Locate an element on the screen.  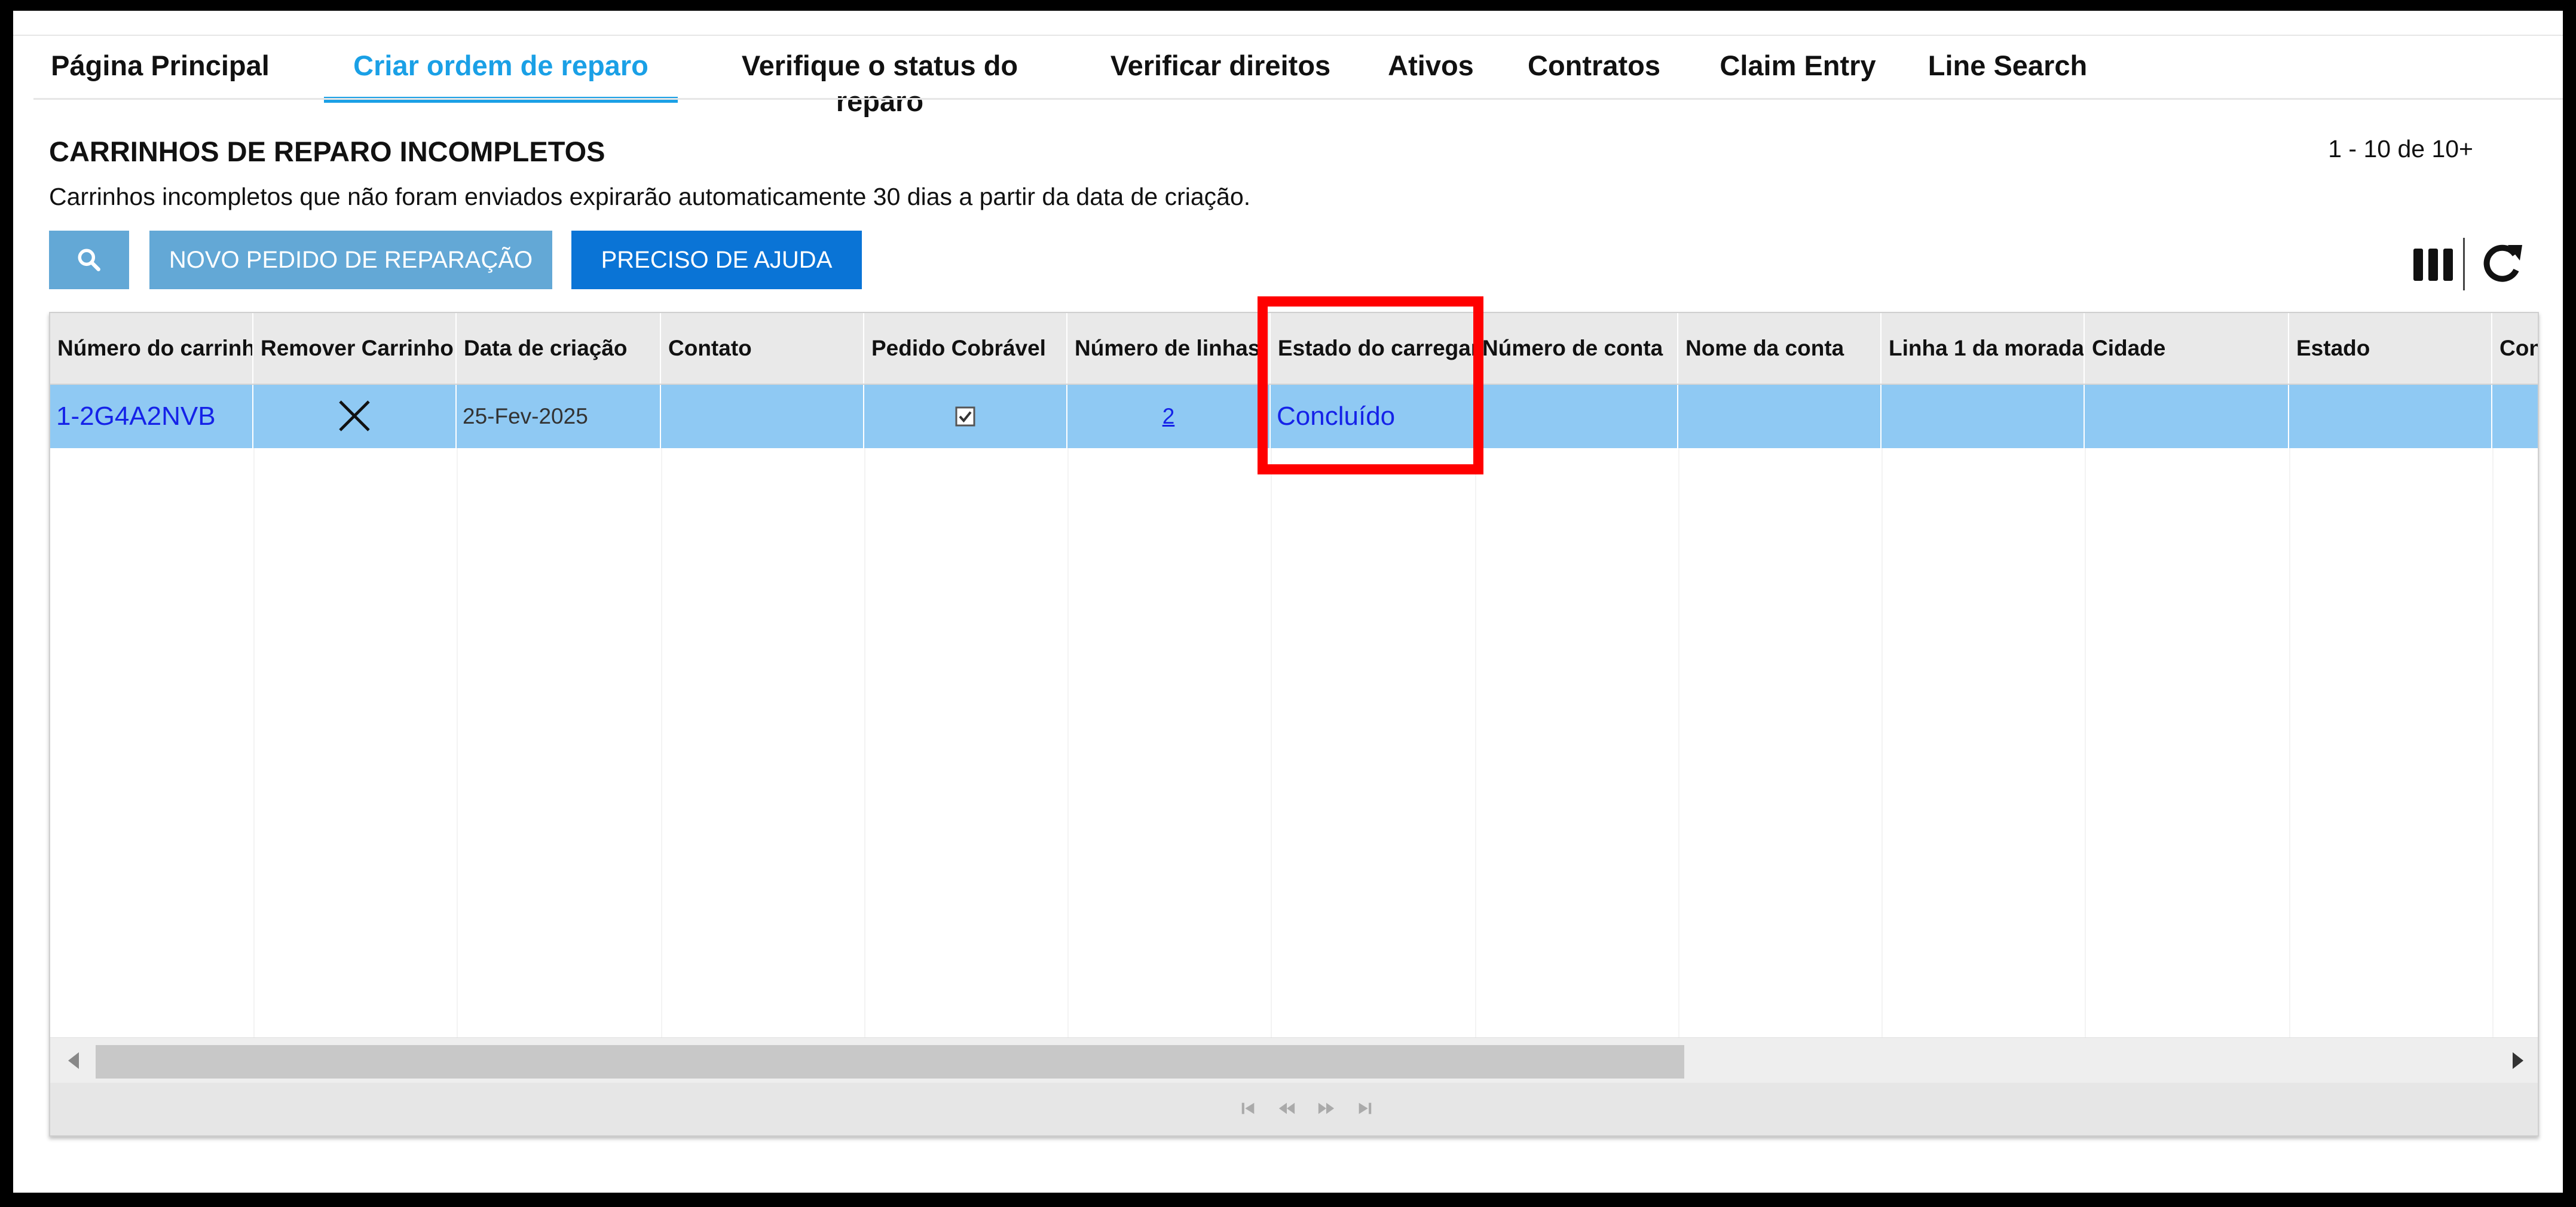
last-page-icon is located at coordinates (1364, 1108).